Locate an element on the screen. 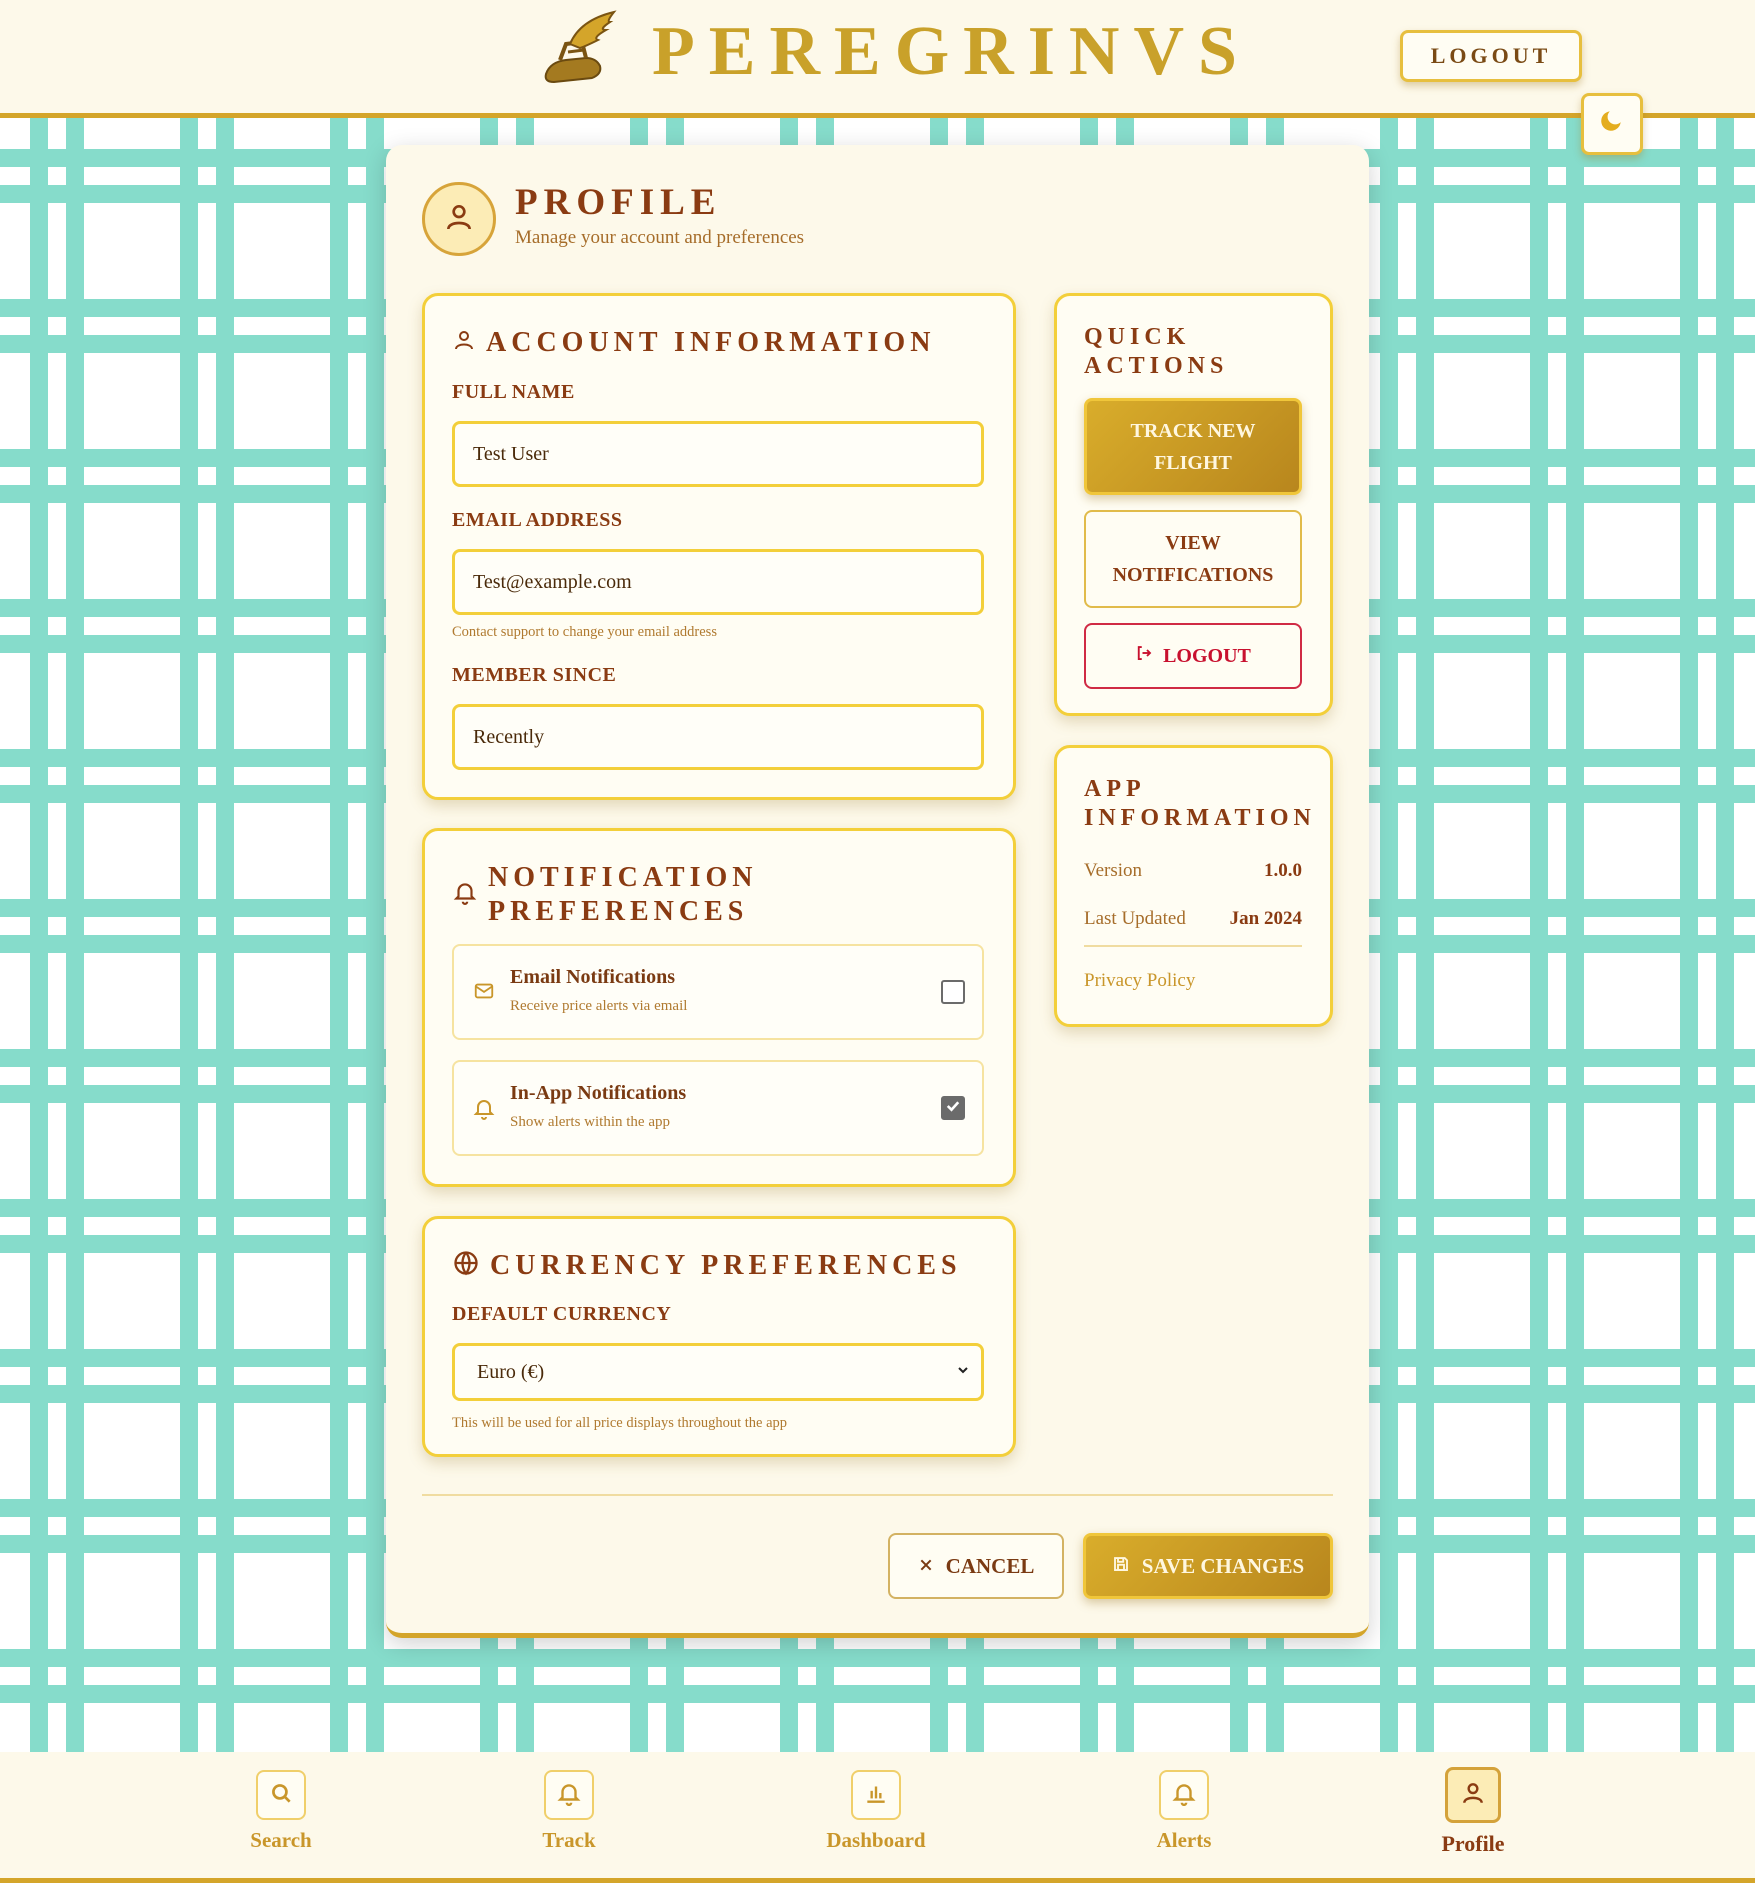 Image resolution: width=1755 pixels, height=1883 pixels. track-new-flight-button: TRACK NEW FLIGHT is located at coordinates (1193, 446).